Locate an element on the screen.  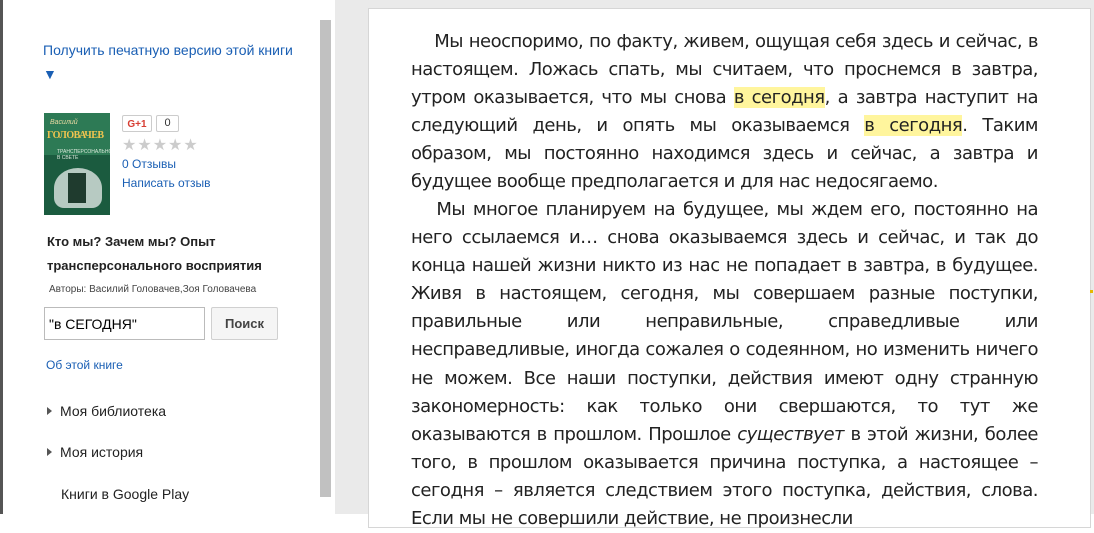
about-this-book-link: Об этой книге is located at coordinates (84, 365).